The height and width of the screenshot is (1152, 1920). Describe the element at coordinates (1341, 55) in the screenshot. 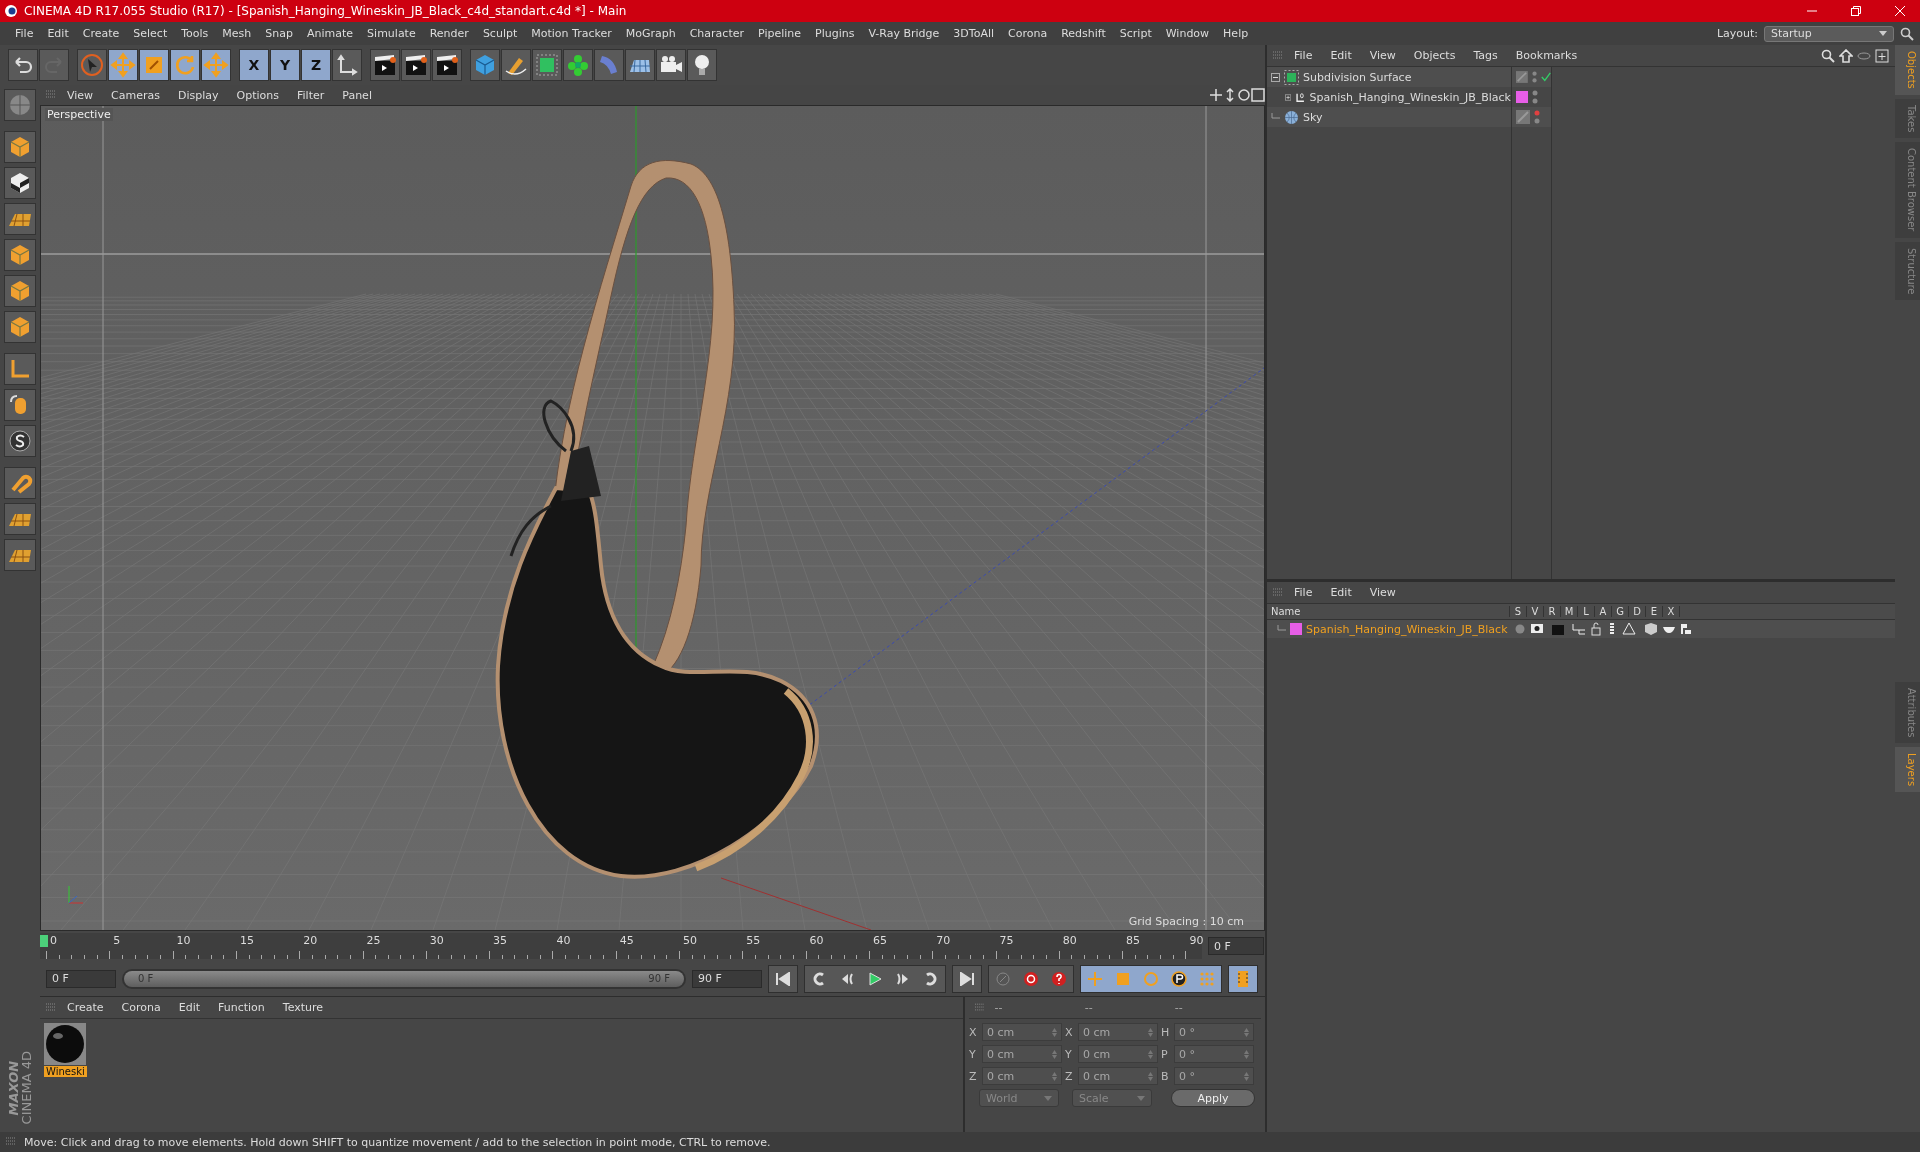

I see `object-menu-item: Edit` at that location.